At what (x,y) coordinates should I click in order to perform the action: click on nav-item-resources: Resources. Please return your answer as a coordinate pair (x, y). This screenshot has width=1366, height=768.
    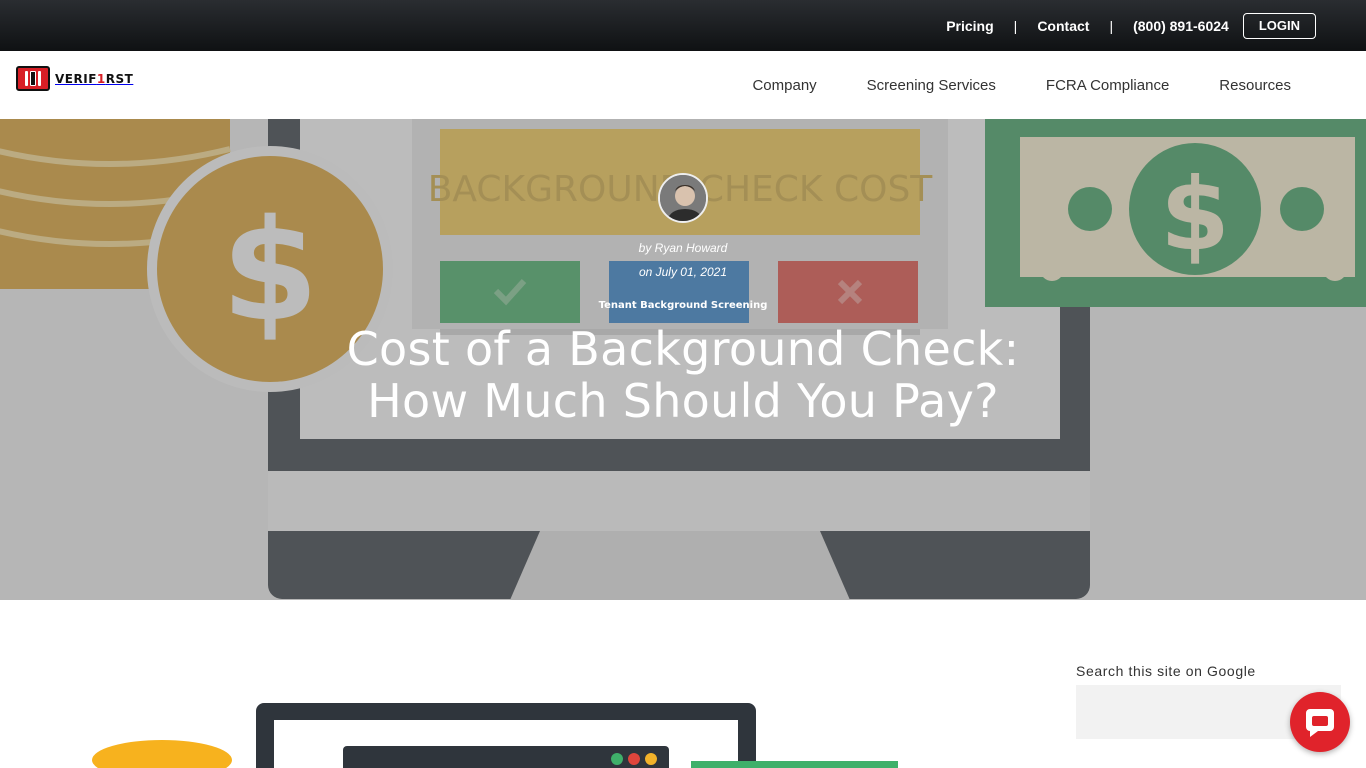
    Looking at the image, I should click on (1255, 85).